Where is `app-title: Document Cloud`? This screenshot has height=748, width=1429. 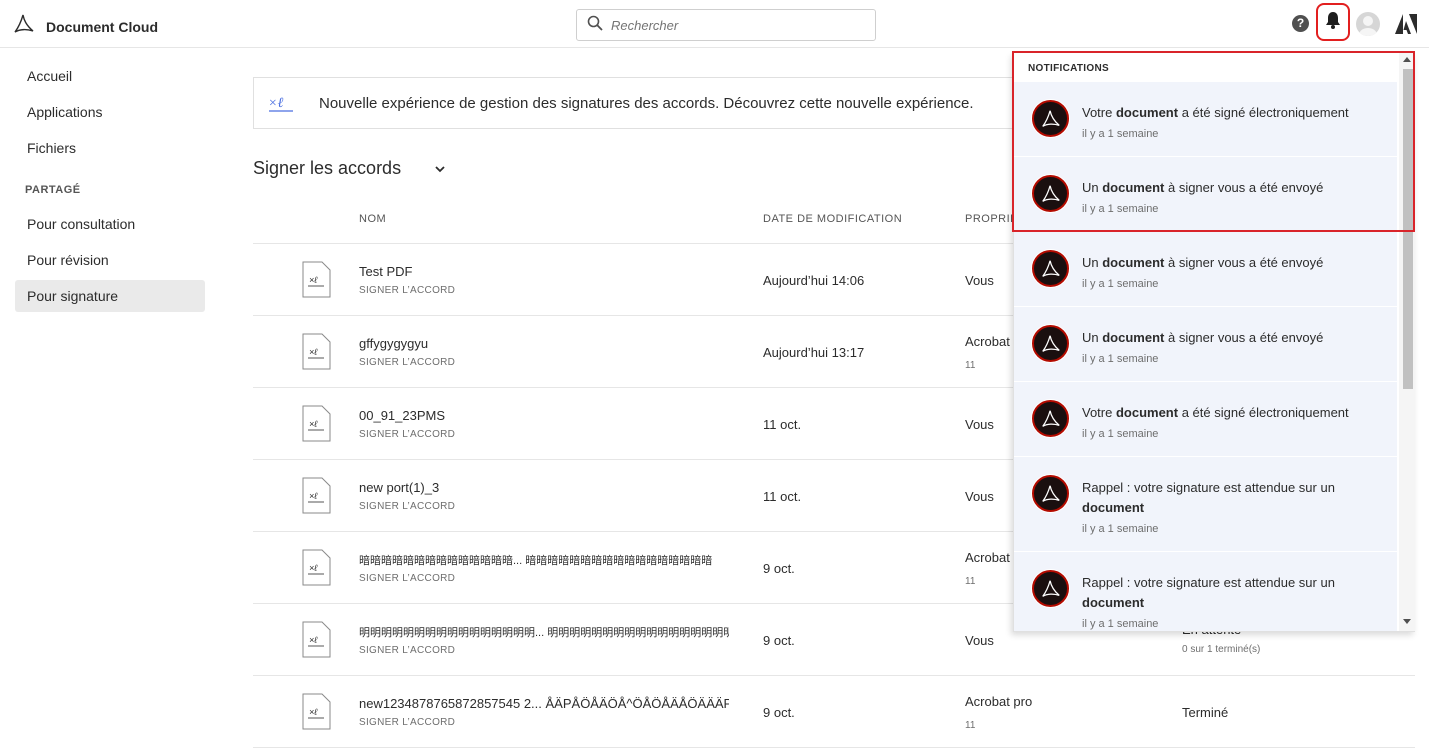 app-title: Document Cloud is located at coordinates (102, 26).